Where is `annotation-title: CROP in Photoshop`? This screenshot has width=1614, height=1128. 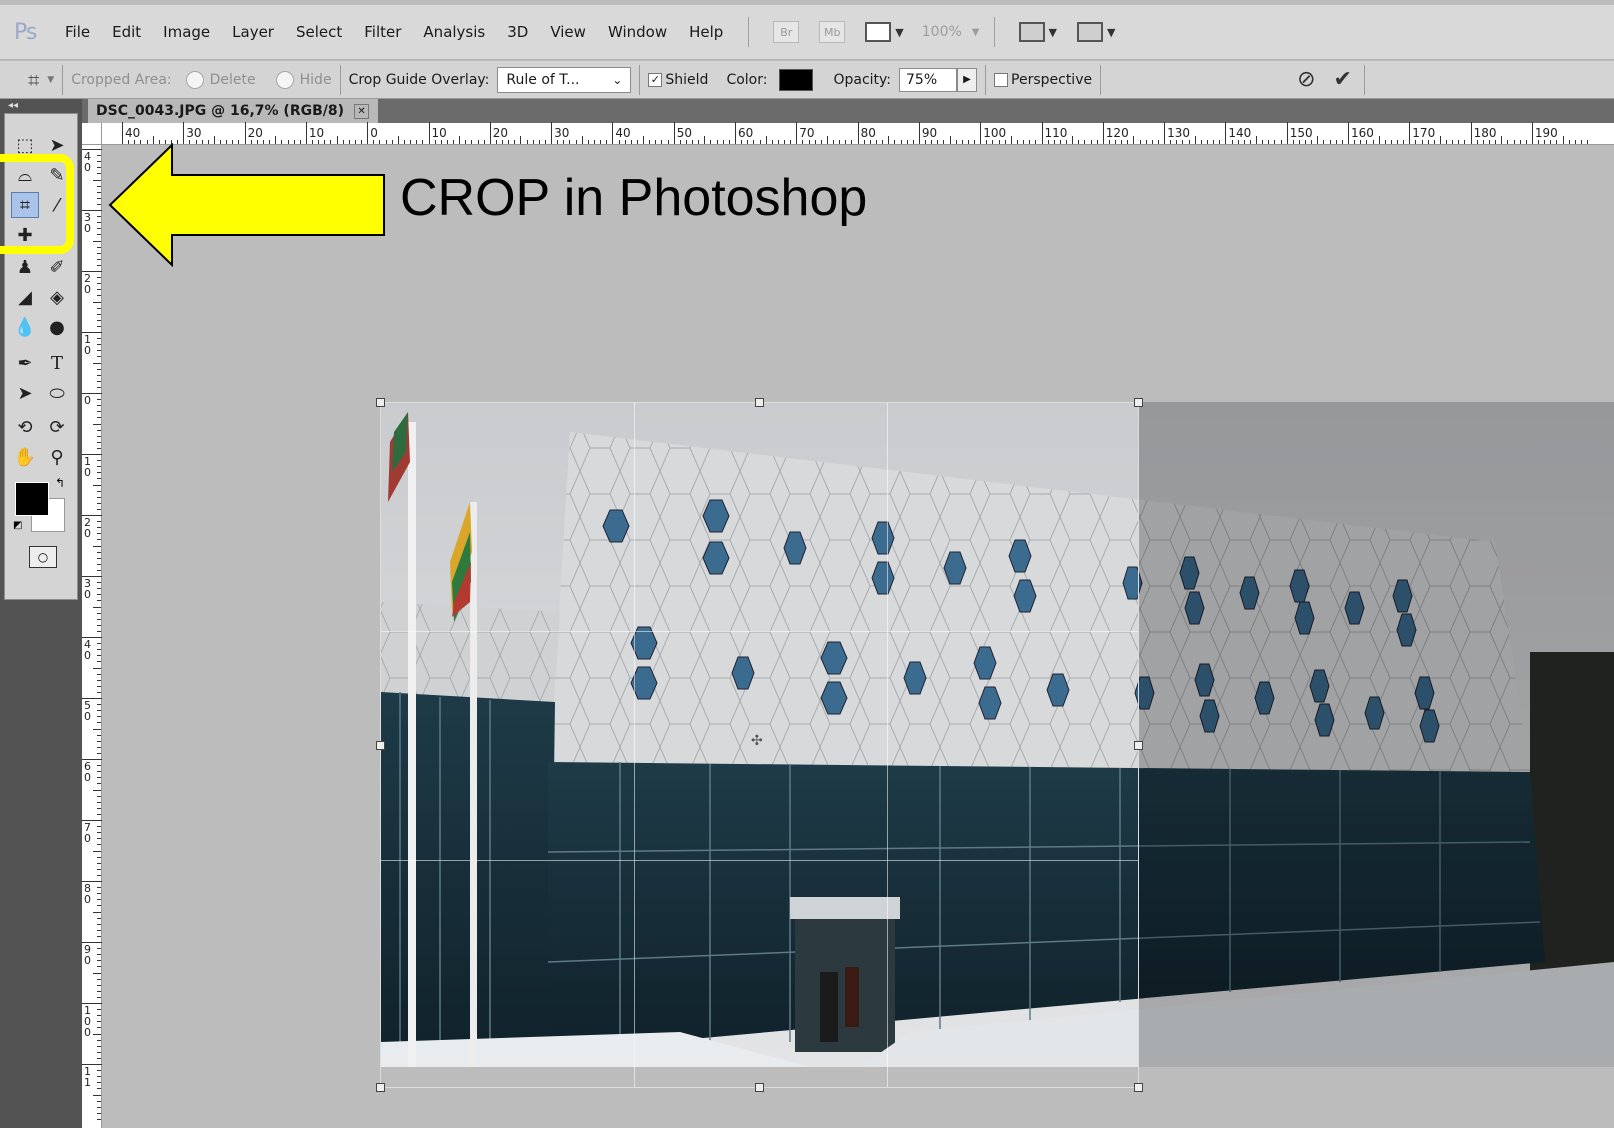
annotation-title: CROP in Photoshop is located at coordinates (634, 198).